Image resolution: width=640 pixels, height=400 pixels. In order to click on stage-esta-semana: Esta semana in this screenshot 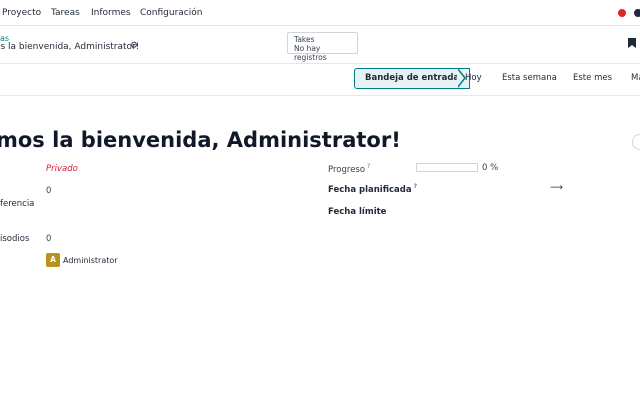, I will do `click(529, 78)`.